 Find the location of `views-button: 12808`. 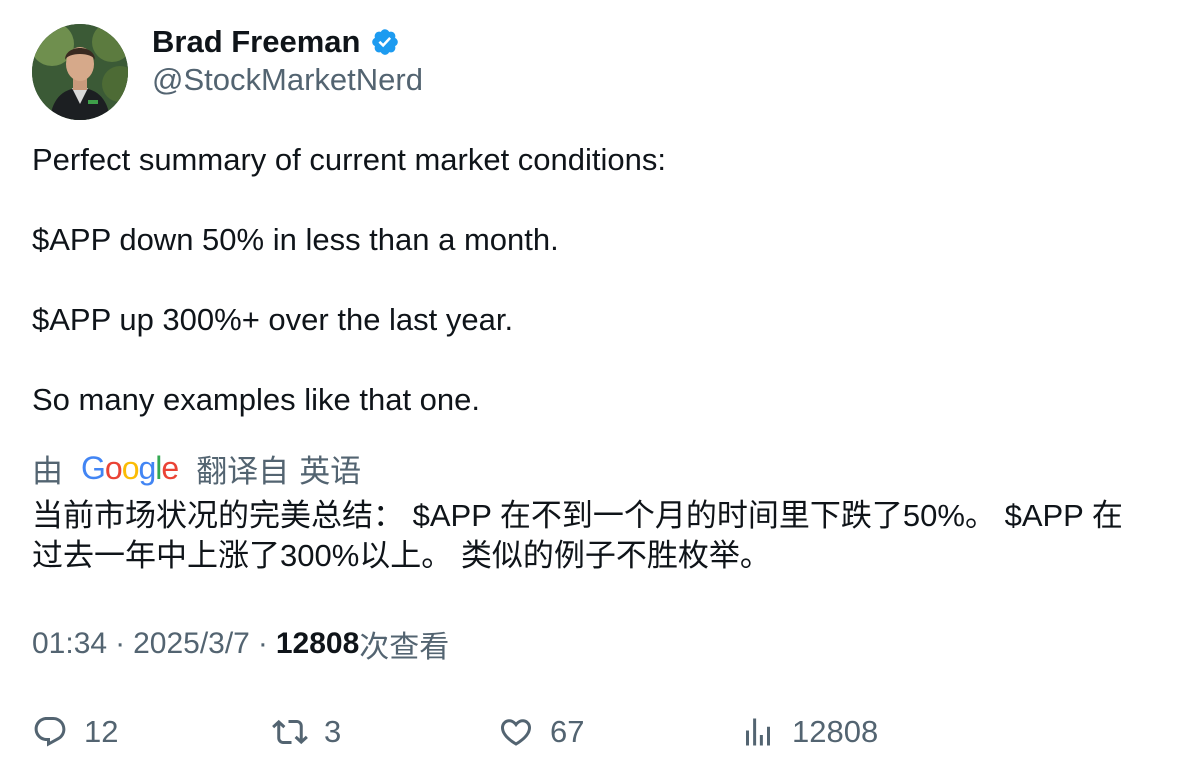

views-button: 12808 is located at coordinates (809, 732).